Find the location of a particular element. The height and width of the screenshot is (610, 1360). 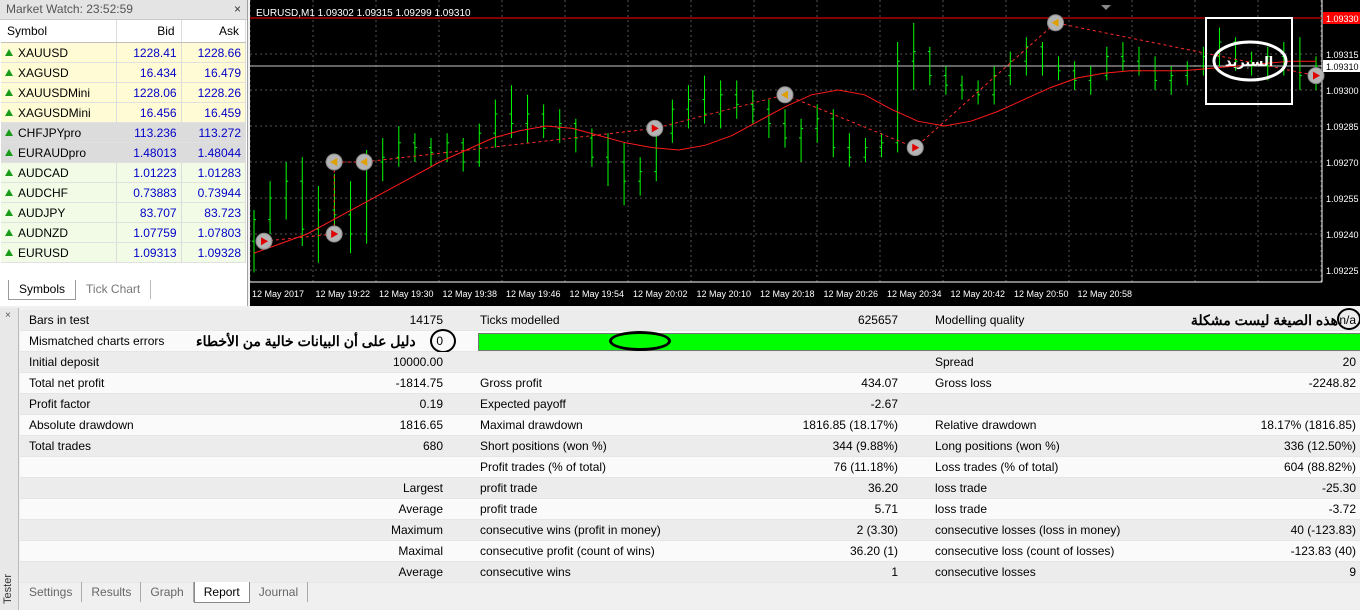

report-cell-v3: -25.30 is located at coordinates (1338, 488).